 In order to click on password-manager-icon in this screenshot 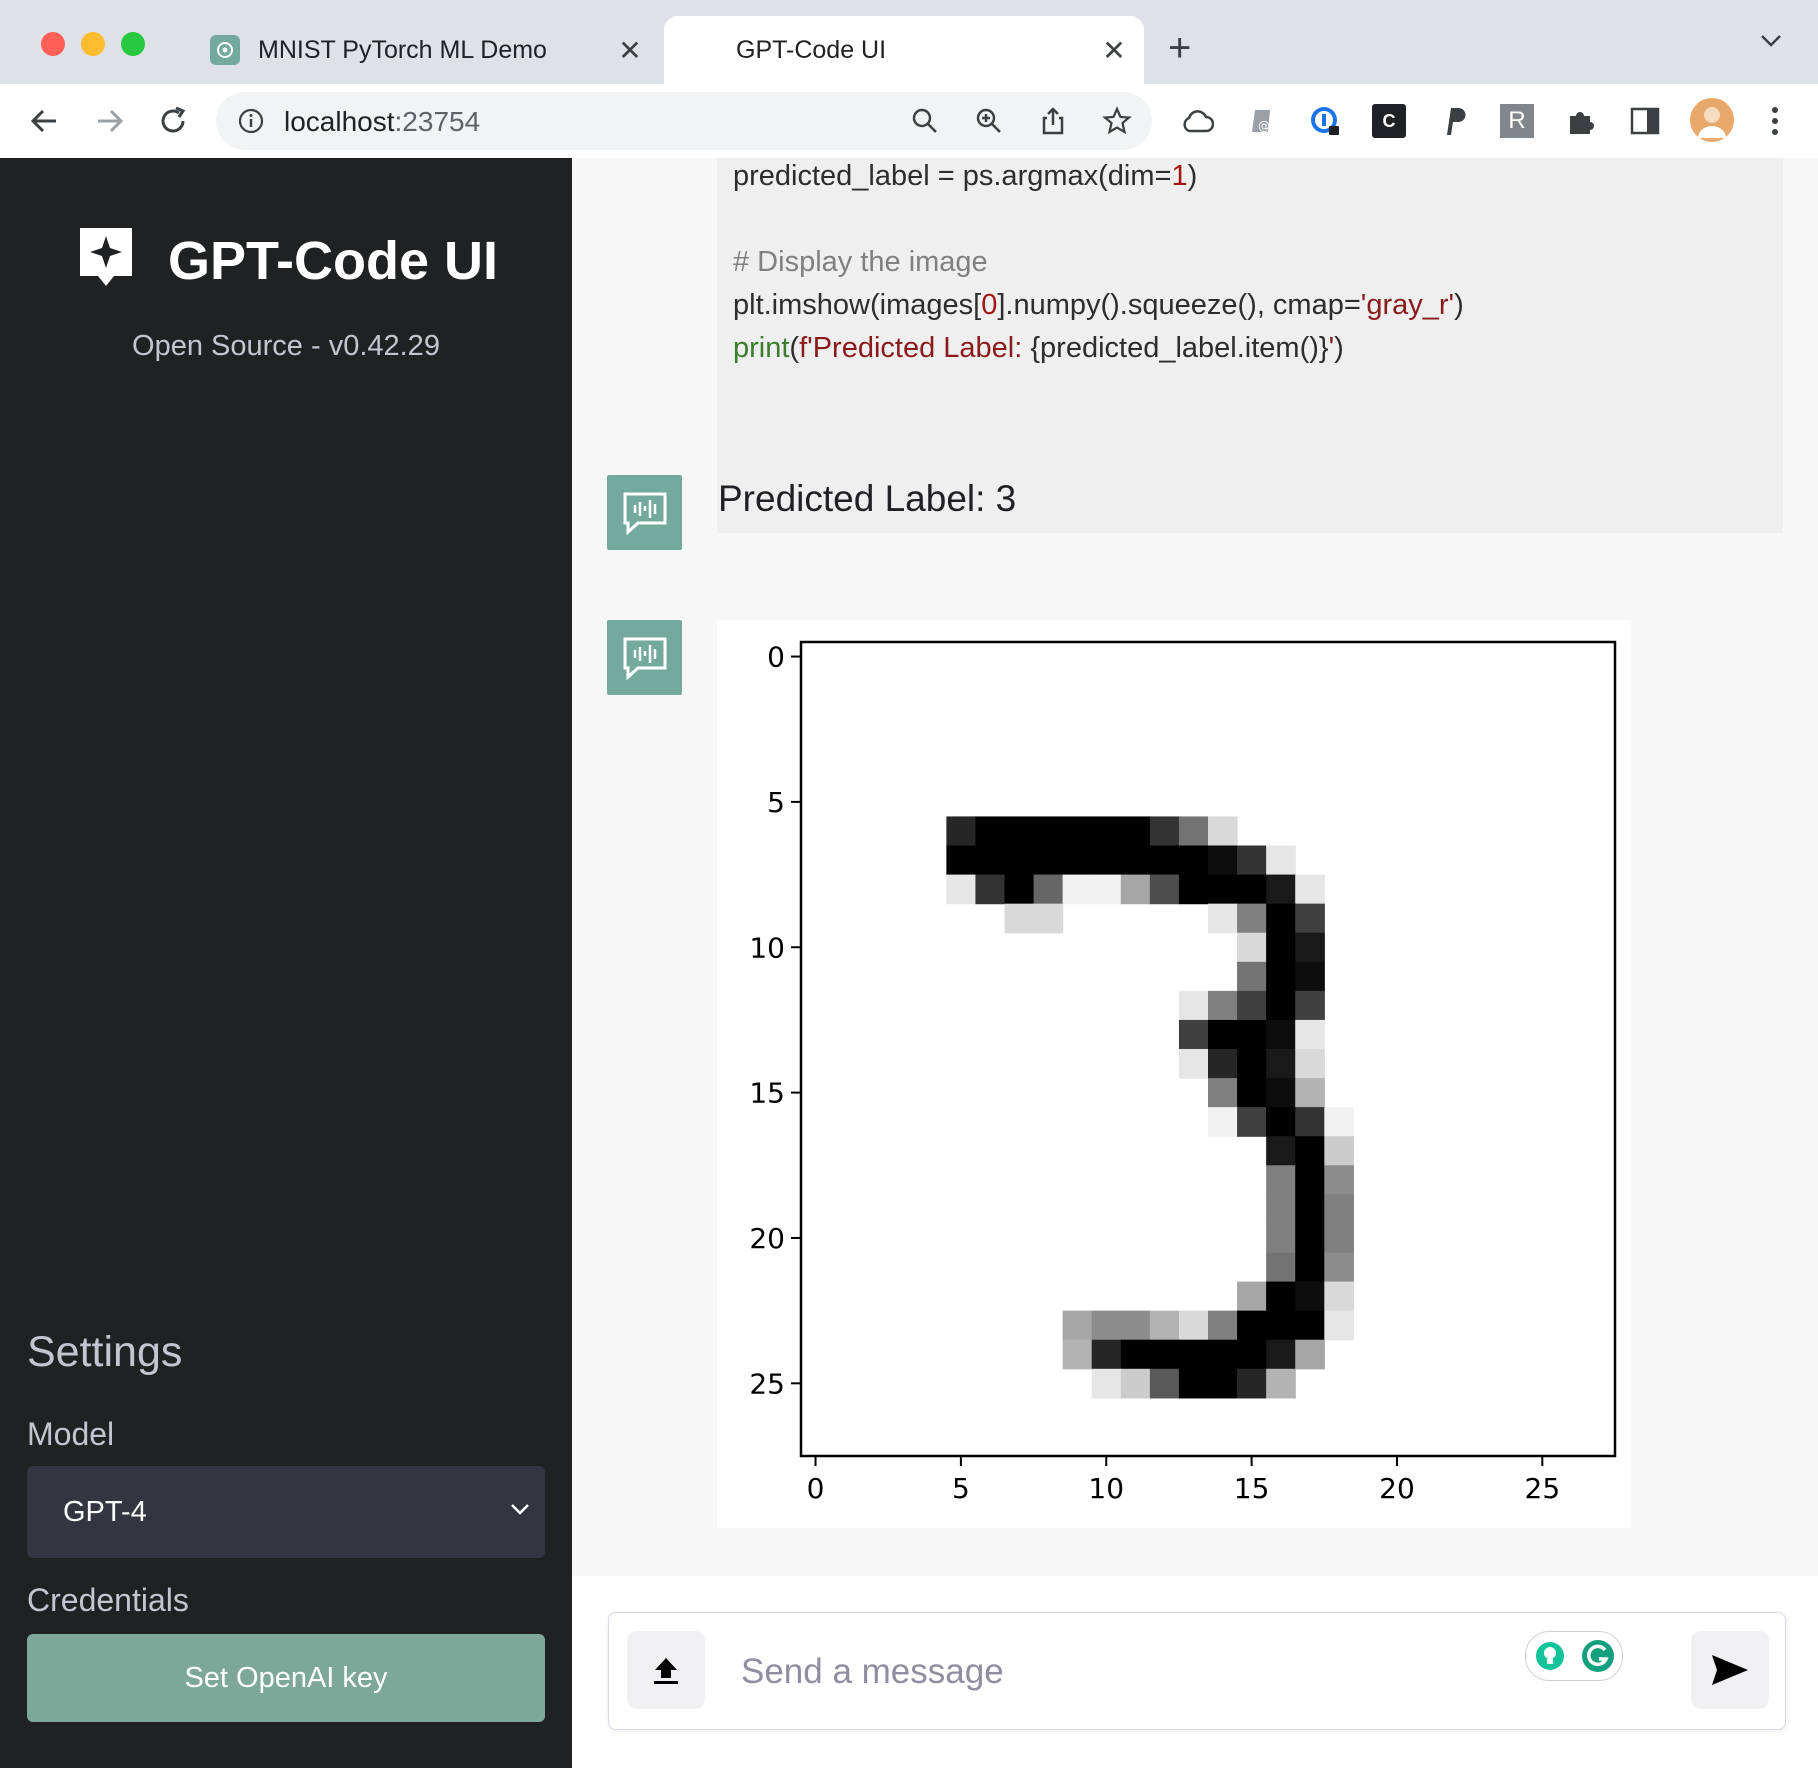, I will do `click(1325, 121)`.